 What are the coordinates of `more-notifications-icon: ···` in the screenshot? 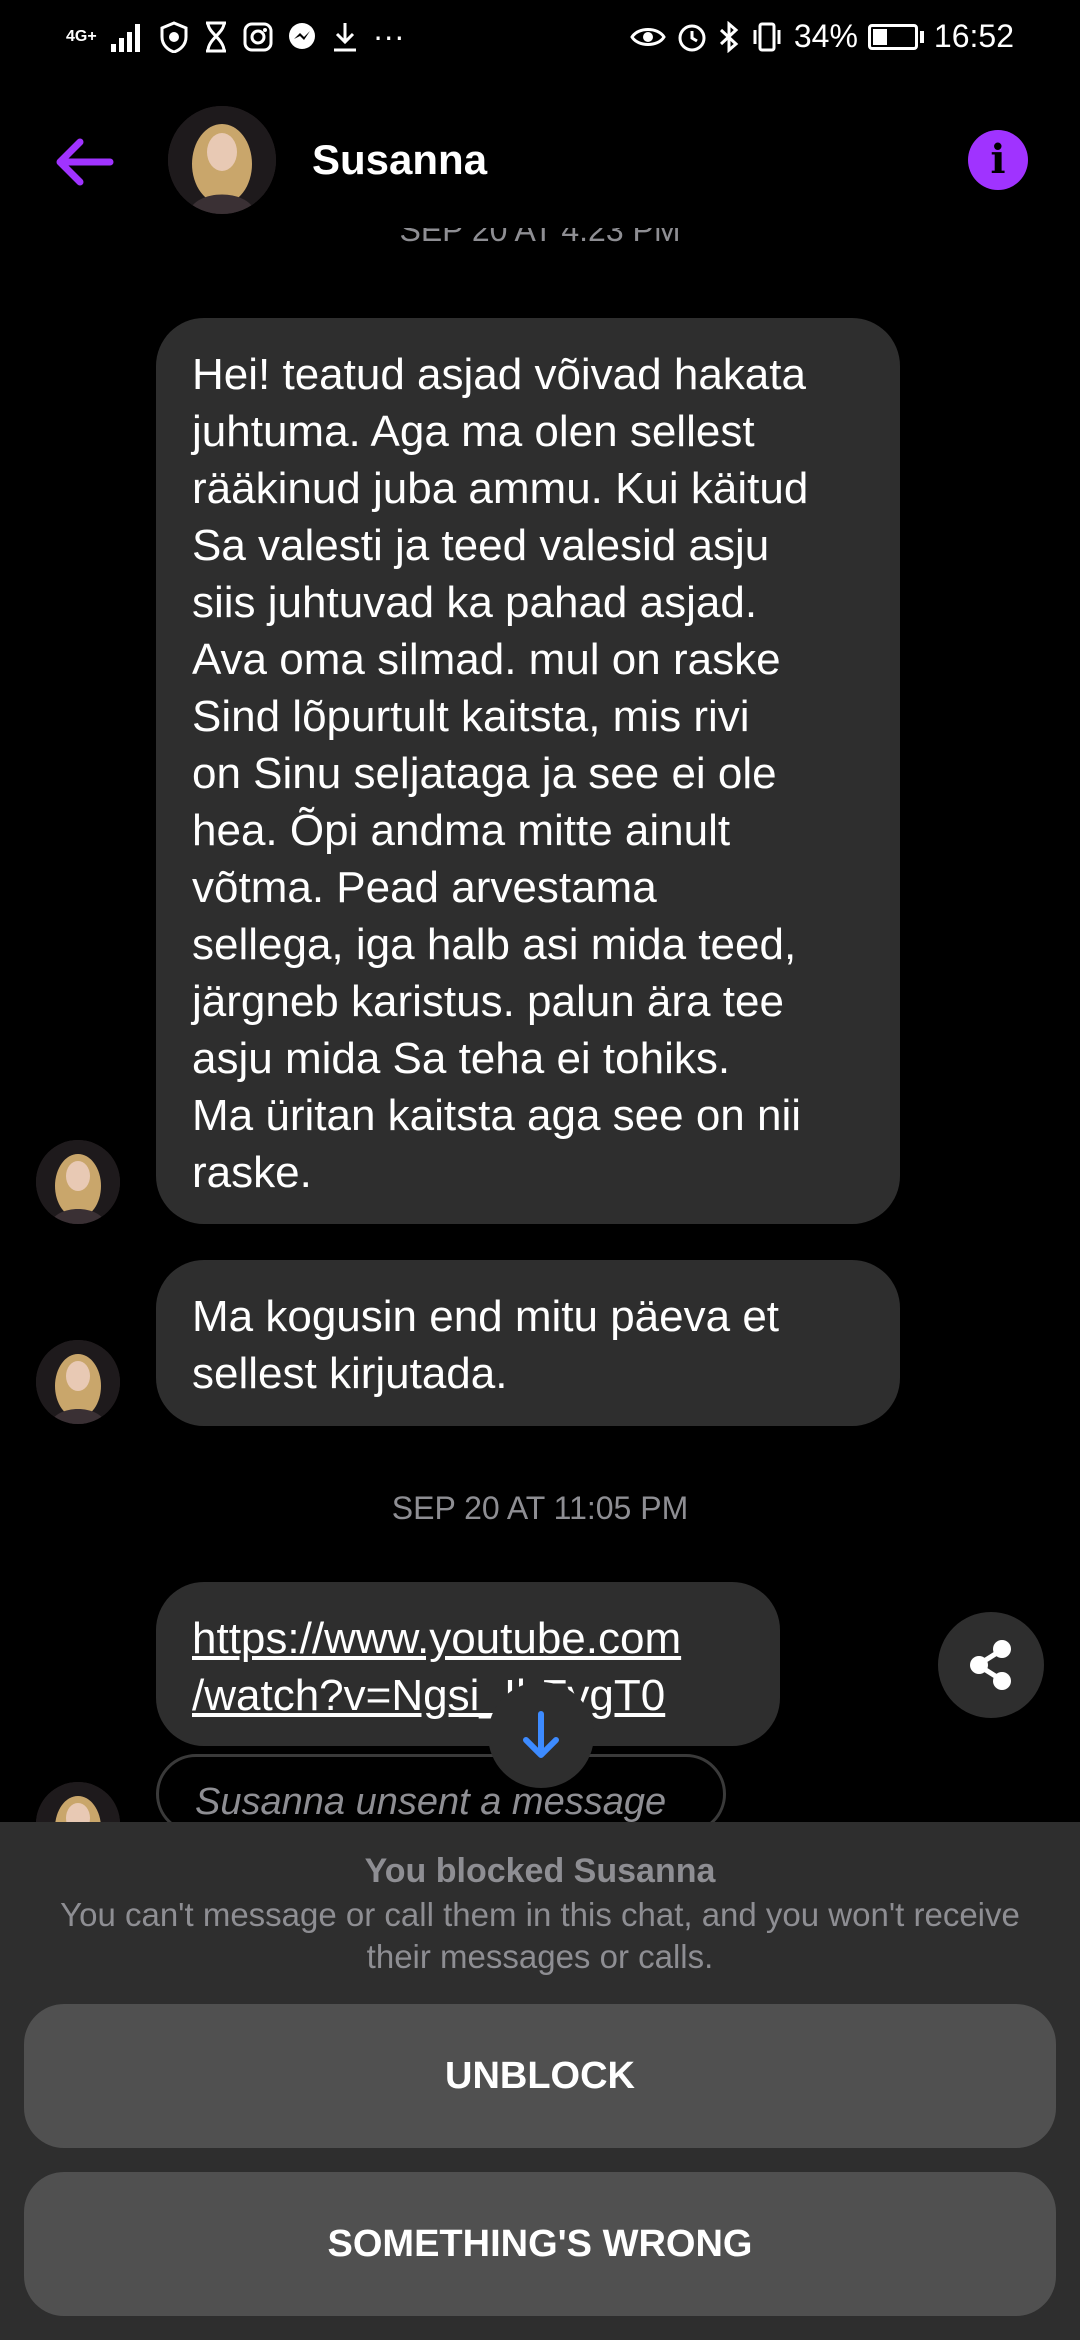 It's located at (388, 36).